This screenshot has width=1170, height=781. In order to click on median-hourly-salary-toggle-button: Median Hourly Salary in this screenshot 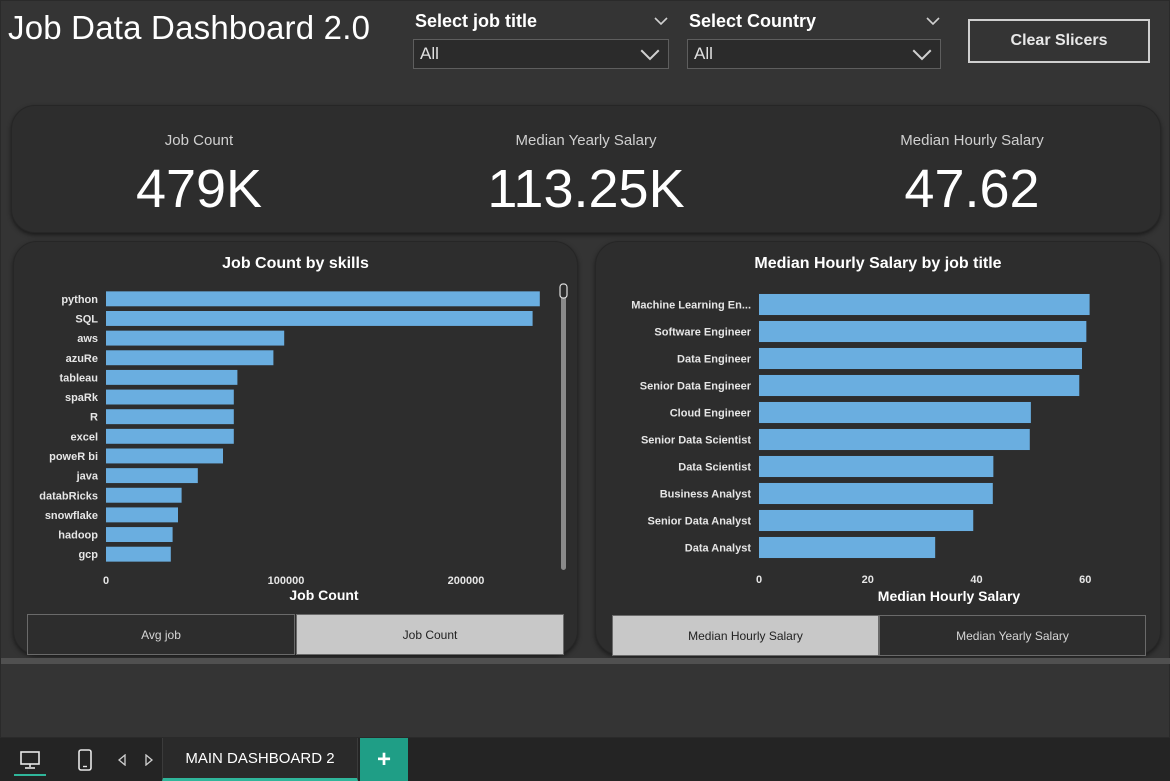, I will do `click(745, 635)`.